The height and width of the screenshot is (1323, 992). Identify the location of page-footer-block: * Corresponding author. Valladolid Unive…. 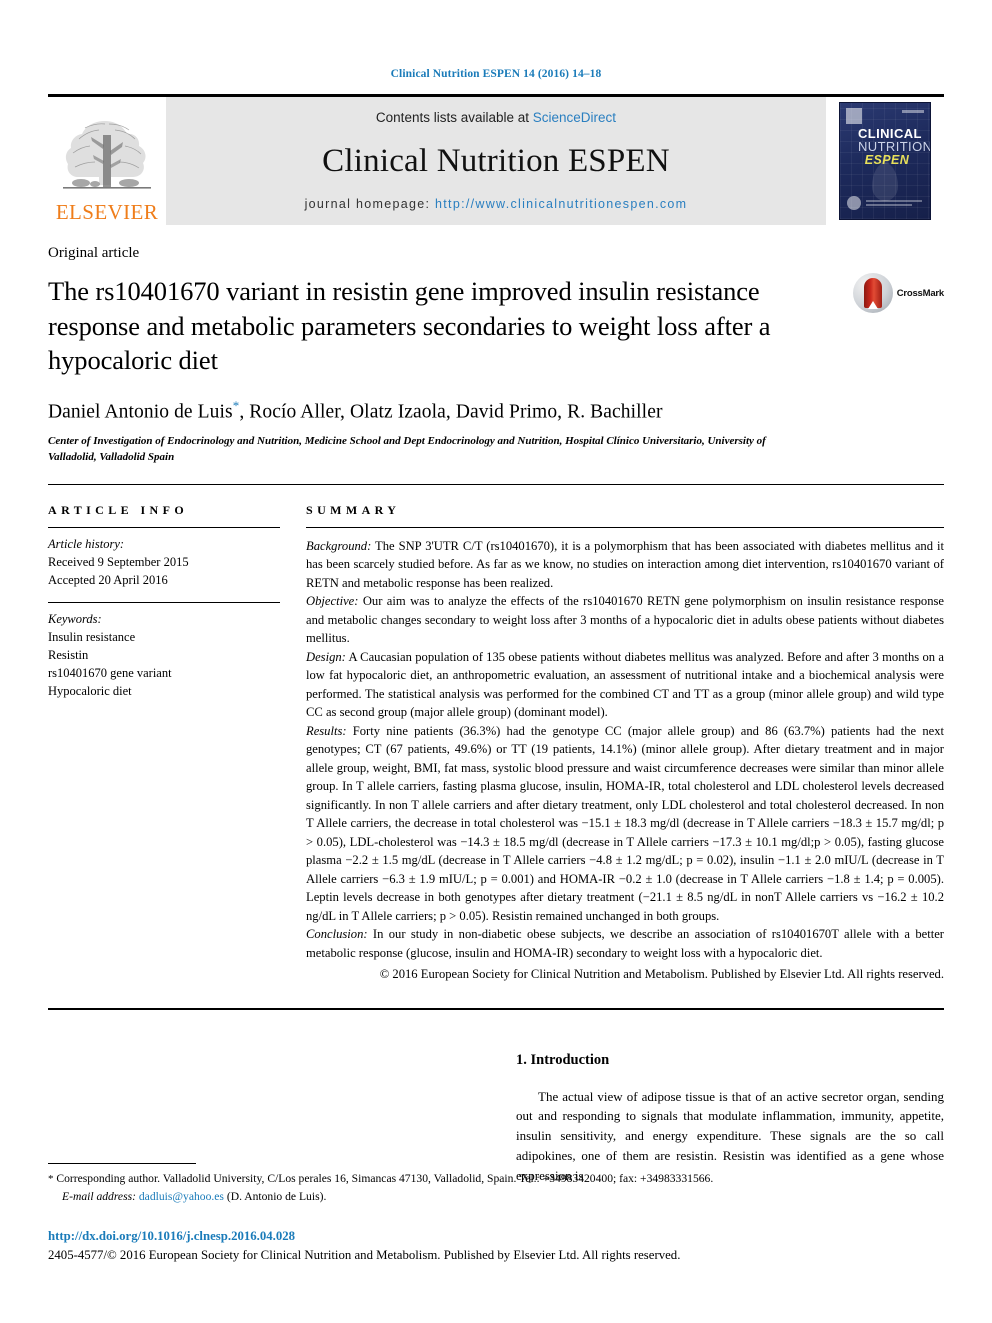
(478, 1214).